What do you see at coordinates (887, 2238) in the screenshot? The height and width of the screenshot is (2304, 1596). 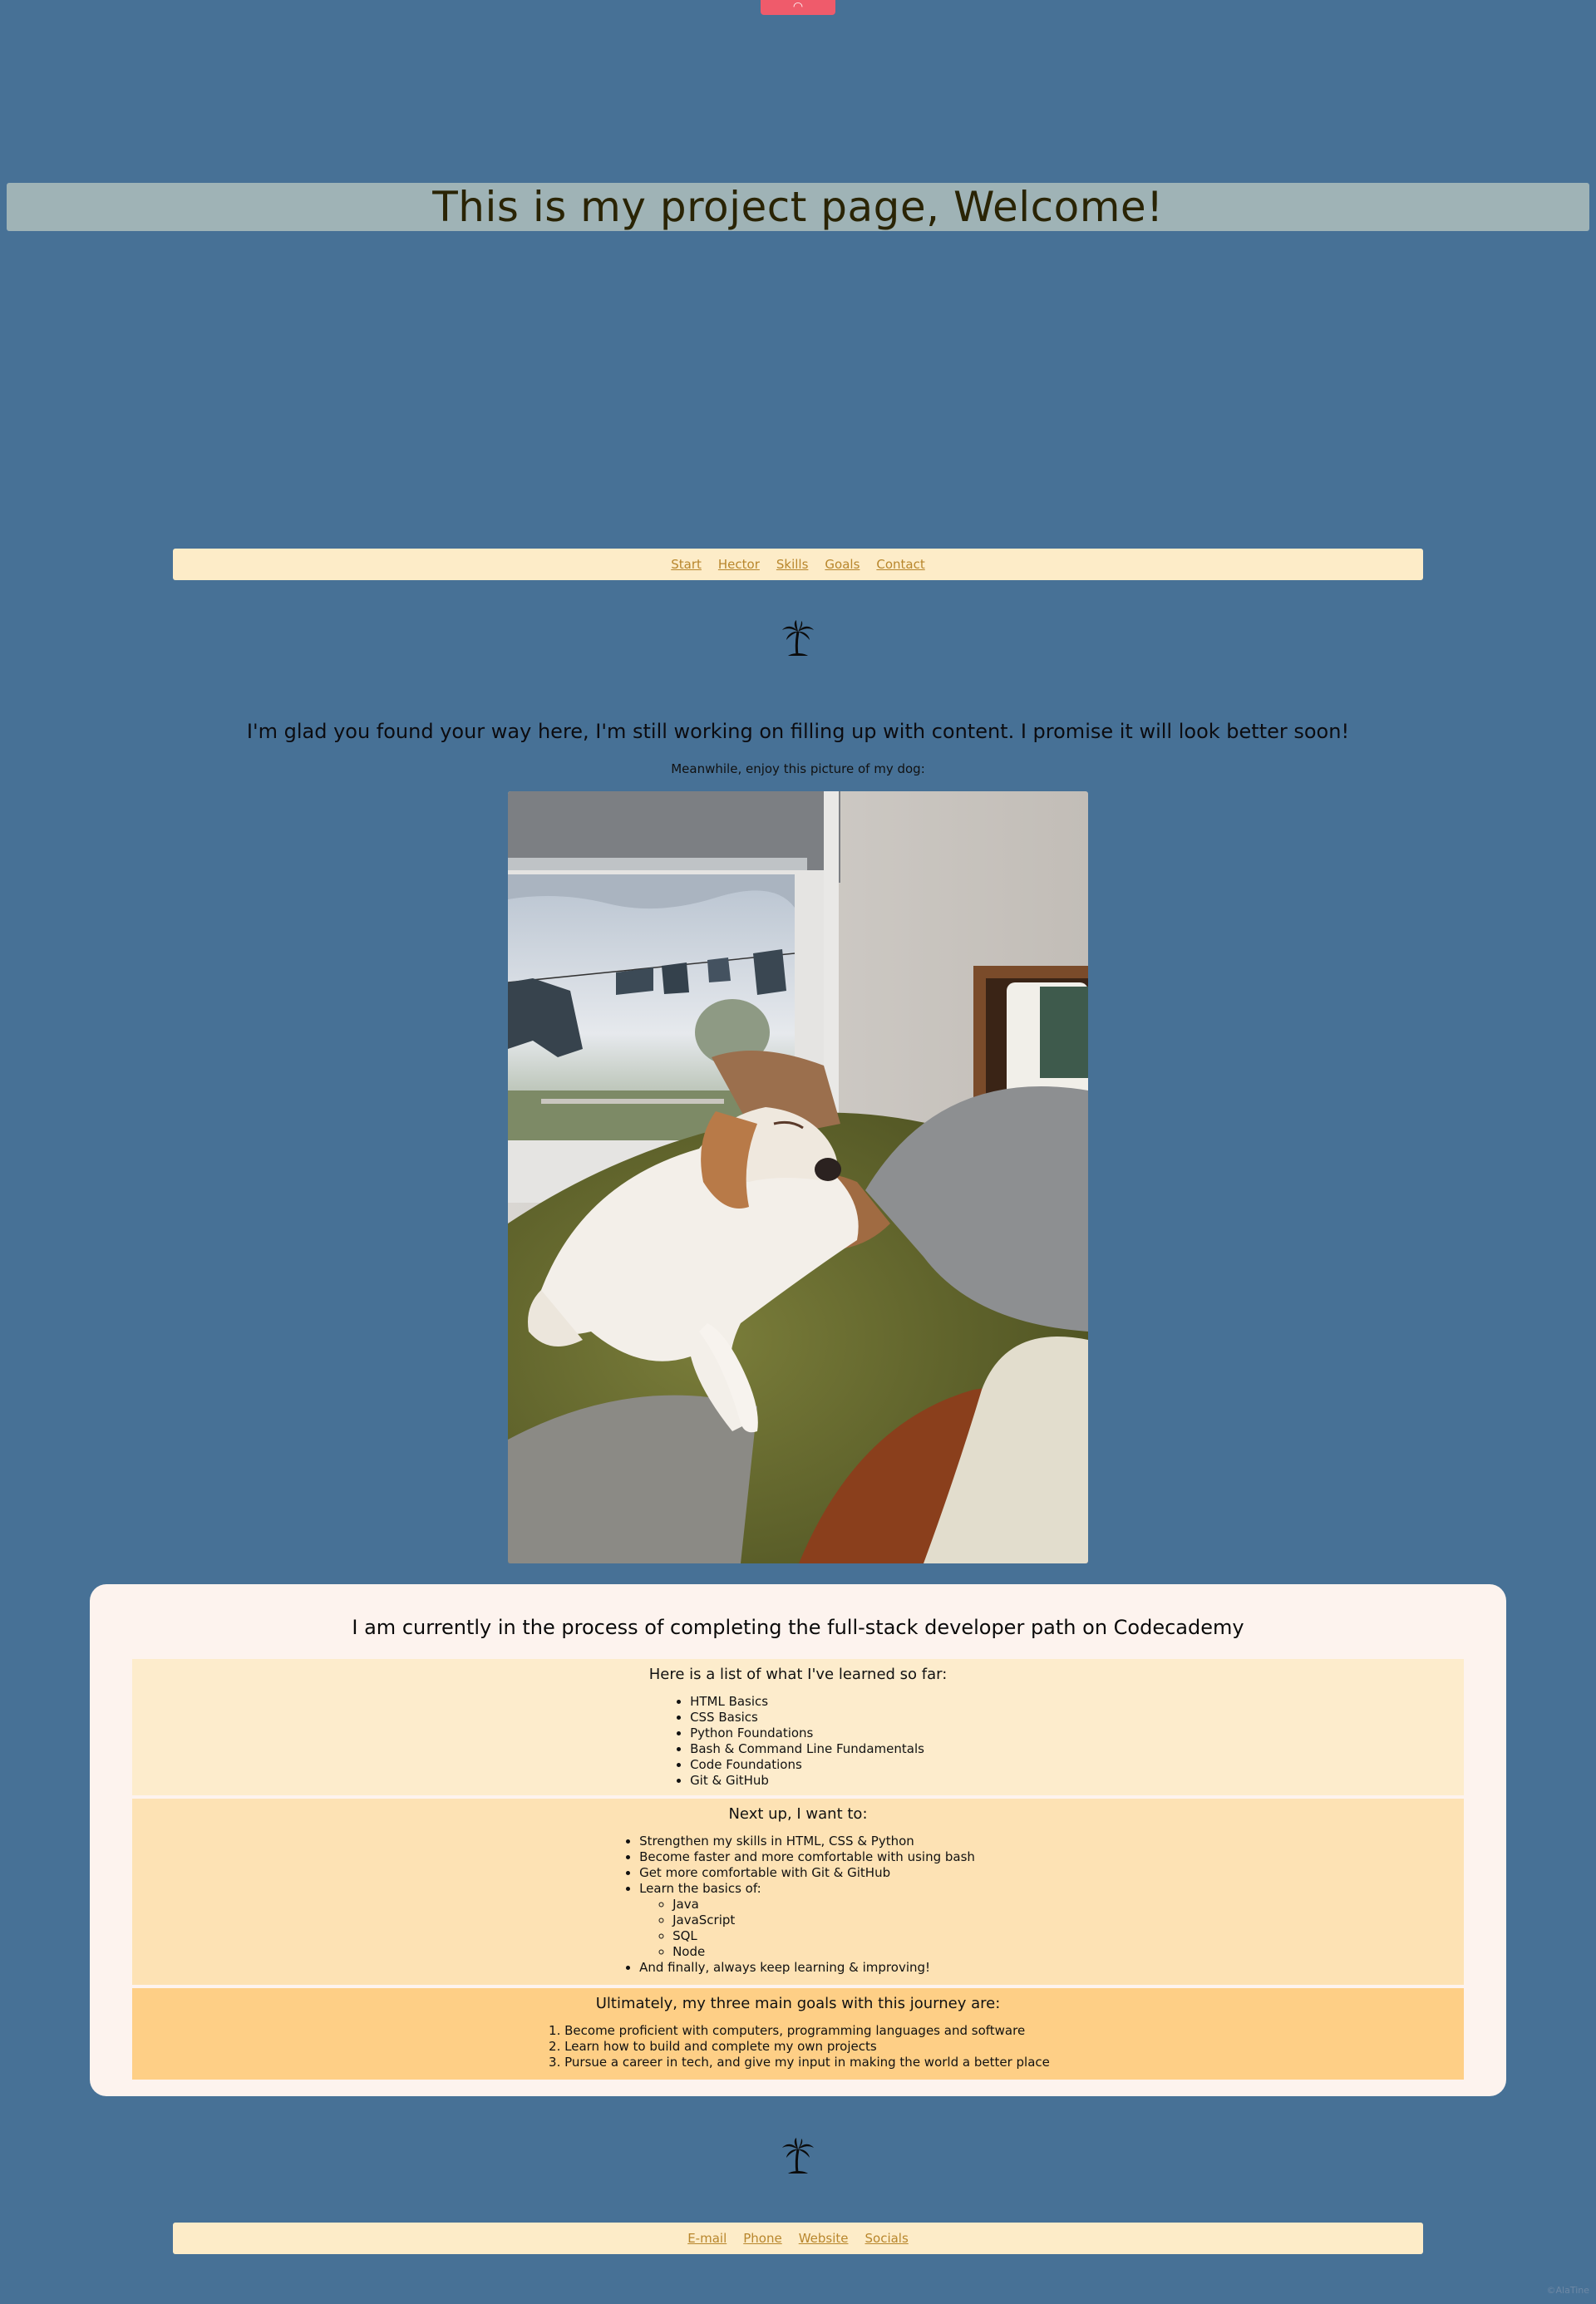 I see `footer-link-socials: Socials` at bounding box center [887, 2238].